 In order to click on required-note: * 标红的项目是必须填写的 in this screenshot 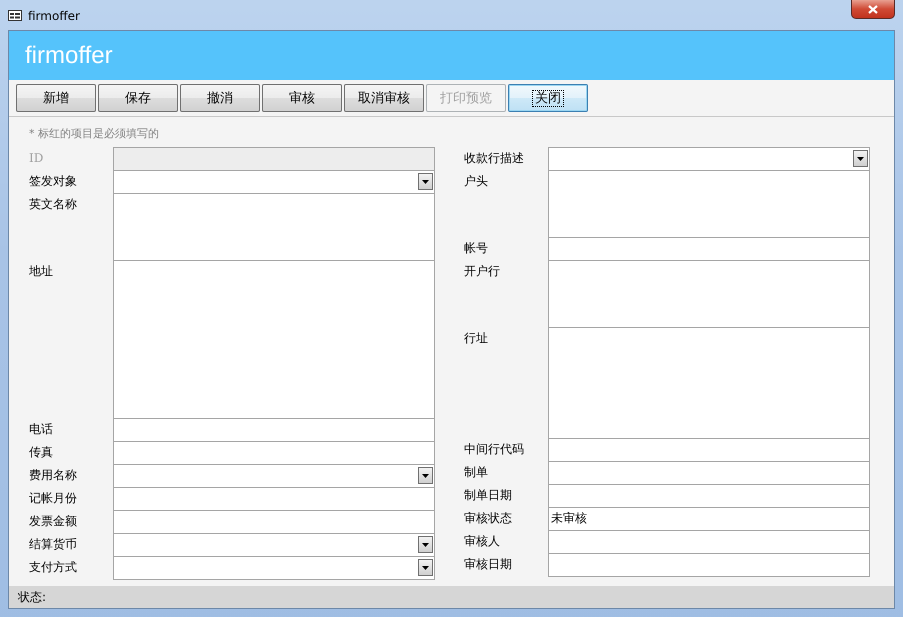, I will do `click(94, 134)`.